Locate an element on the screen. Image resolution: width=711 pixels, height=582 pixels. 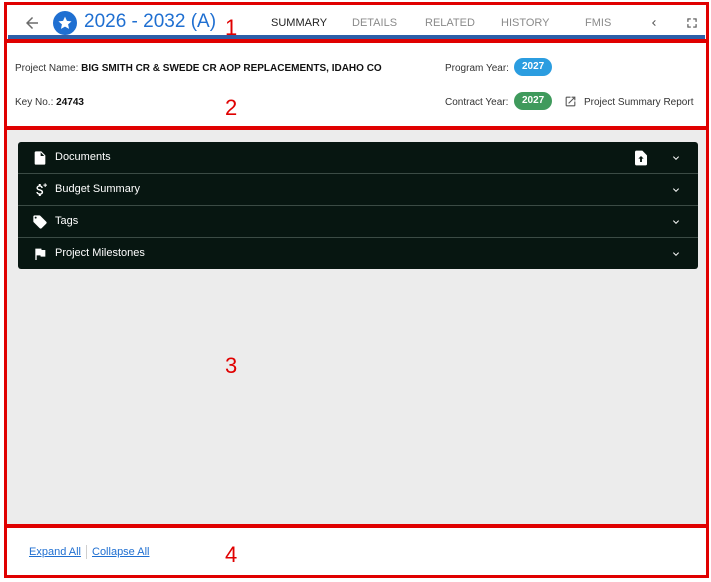
tab-summary: SUMMARY is located at coordinates (299, 23).